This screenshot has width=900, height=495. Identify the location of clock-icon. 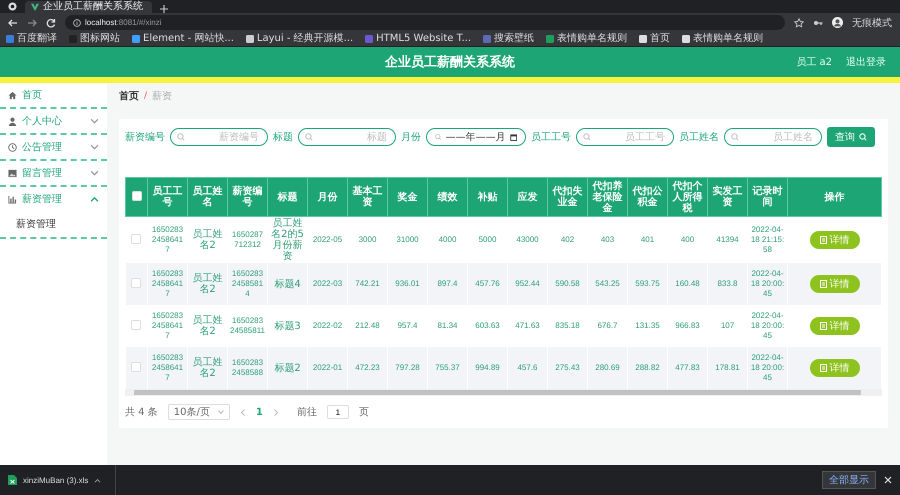
(12, 147).